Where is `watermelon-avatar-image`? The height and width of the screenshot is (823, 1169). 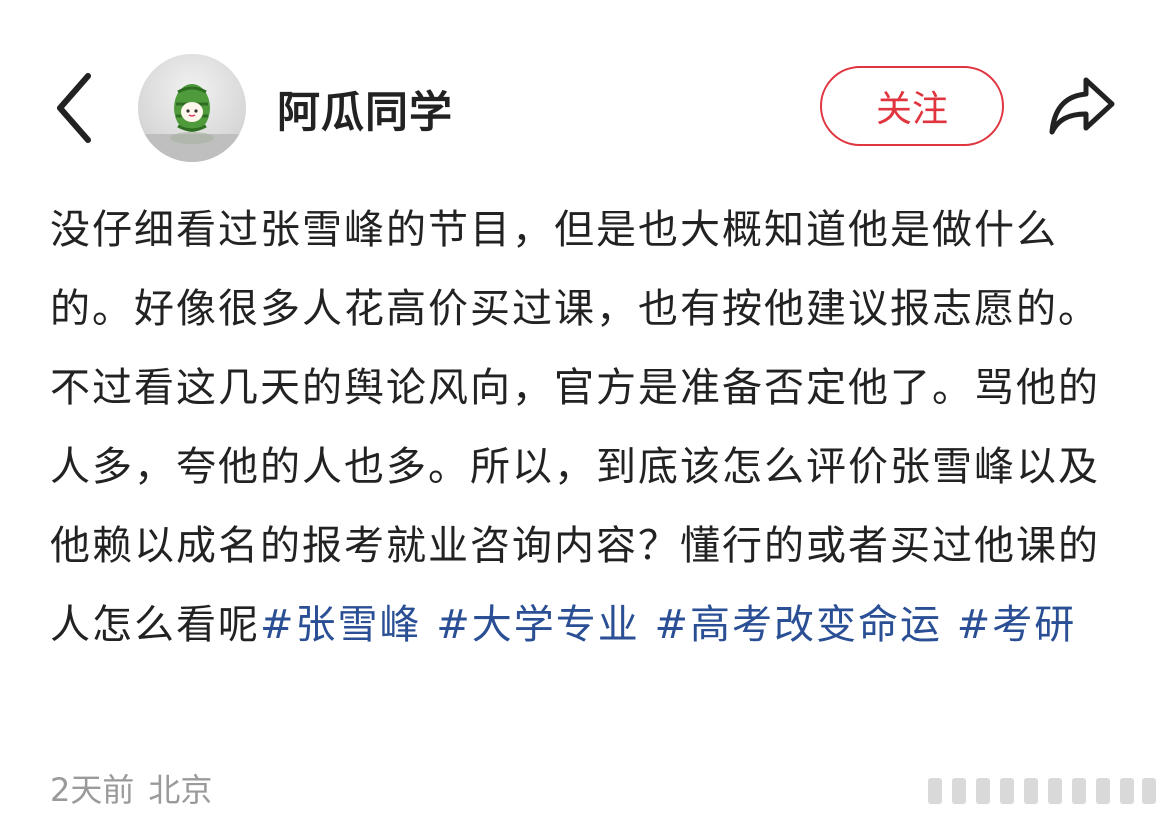 watermelon-avatar-image is located at coordinates (192, 108).